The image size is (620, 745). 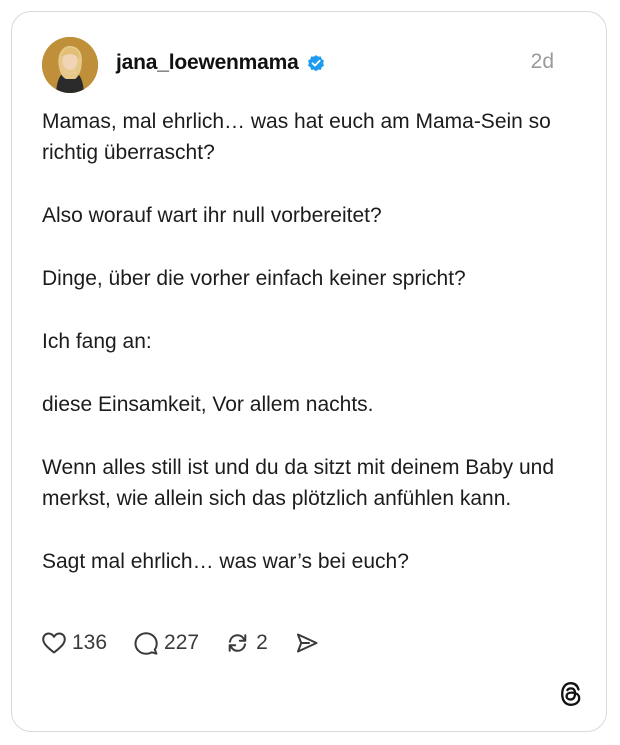 I want to click on like-button: 136, so click(x=74, y=643).